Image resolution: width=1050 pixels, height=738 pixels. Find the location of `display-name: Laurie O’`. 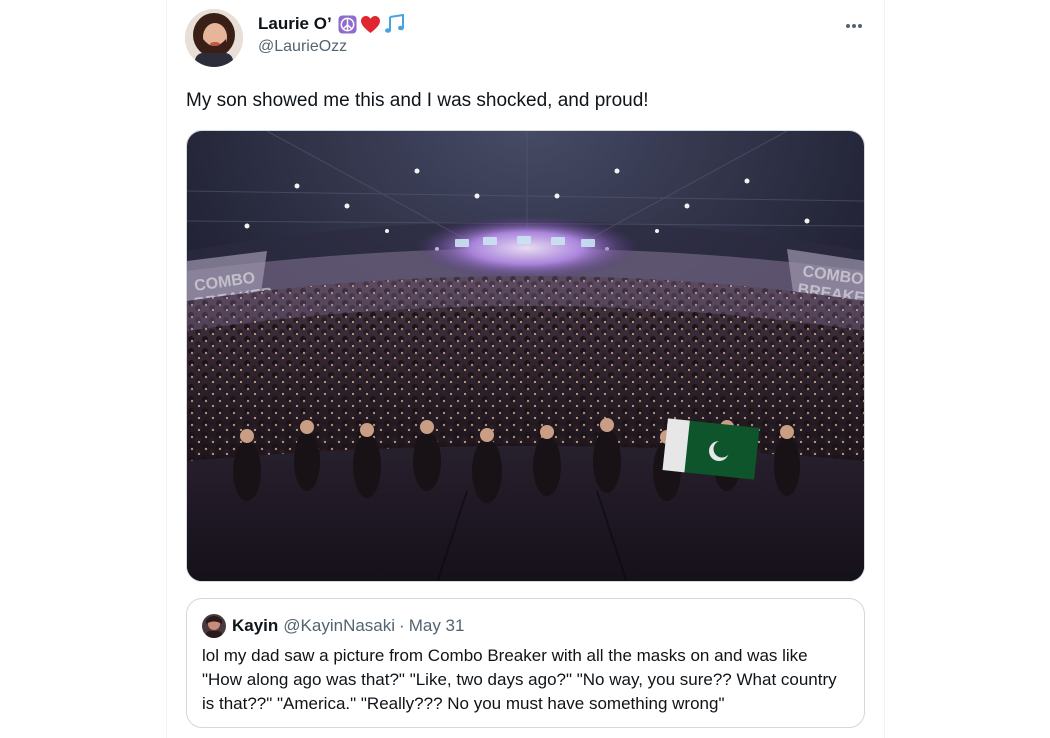

display-name: Laurie O’ is located at coordinates (295, 24).